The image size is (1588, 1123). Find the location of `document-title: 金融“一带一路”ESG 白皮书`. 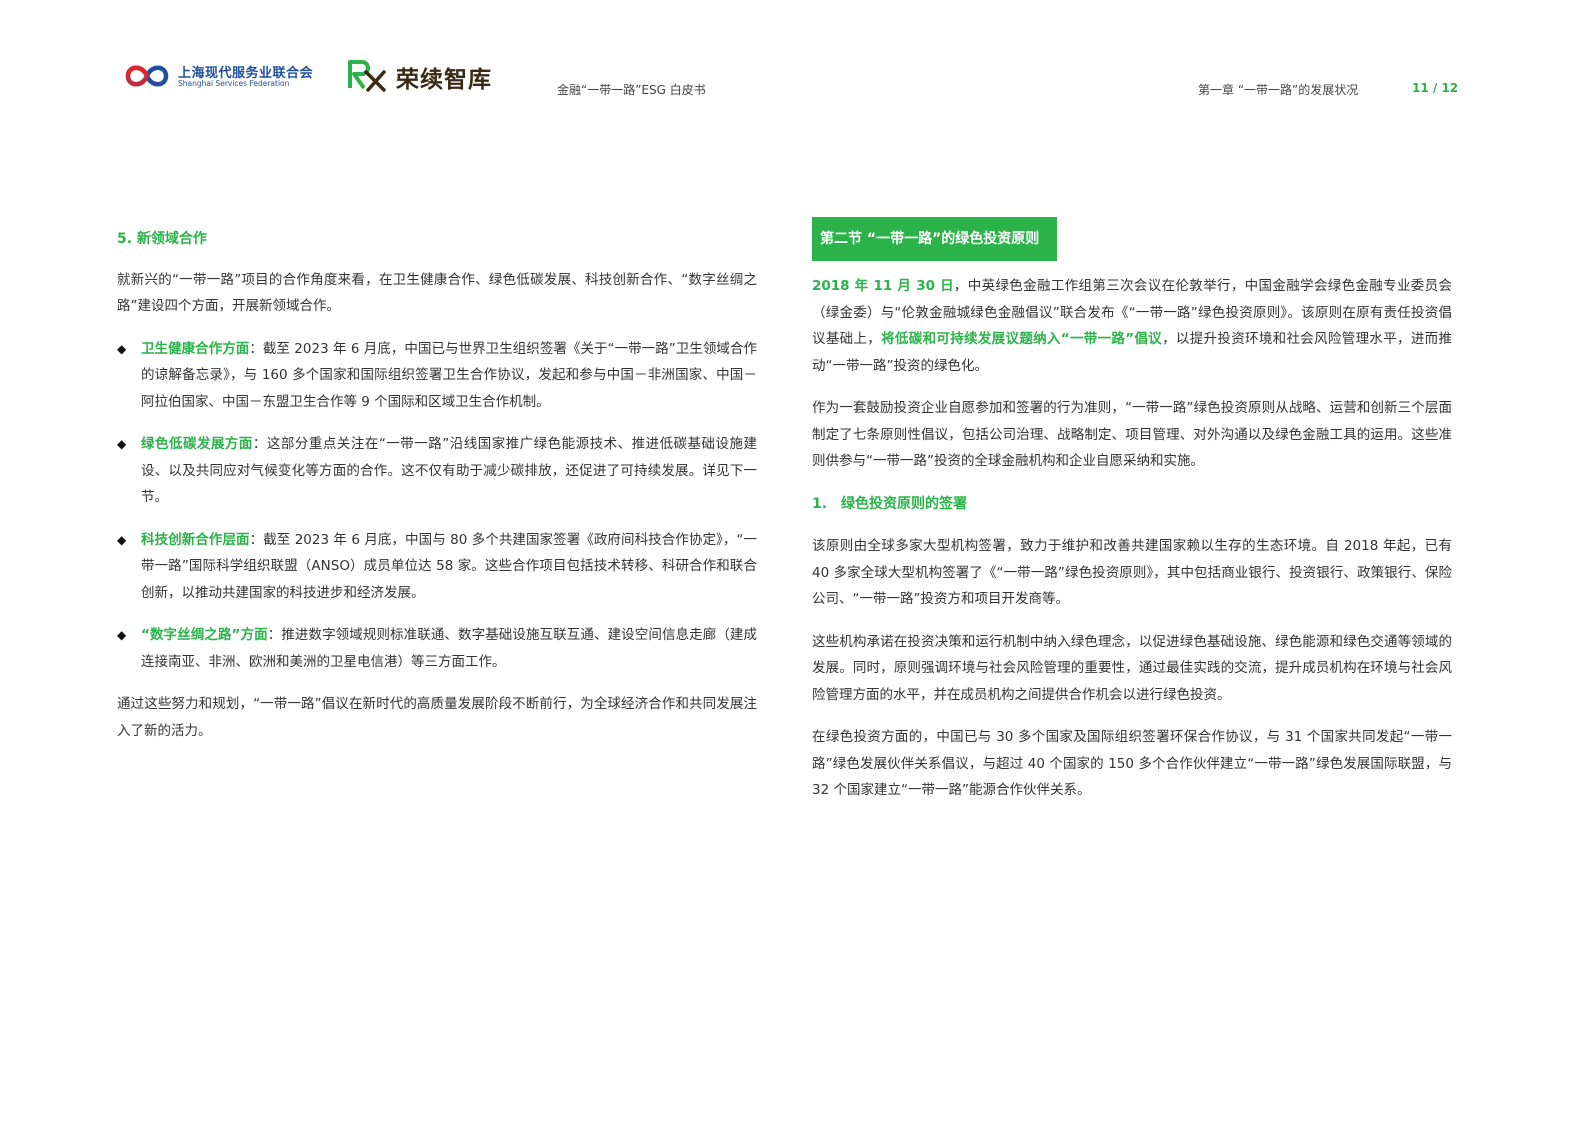

document-title: 金融“一带一路”ESG 白皮书 is located at coordinates (631, 90).